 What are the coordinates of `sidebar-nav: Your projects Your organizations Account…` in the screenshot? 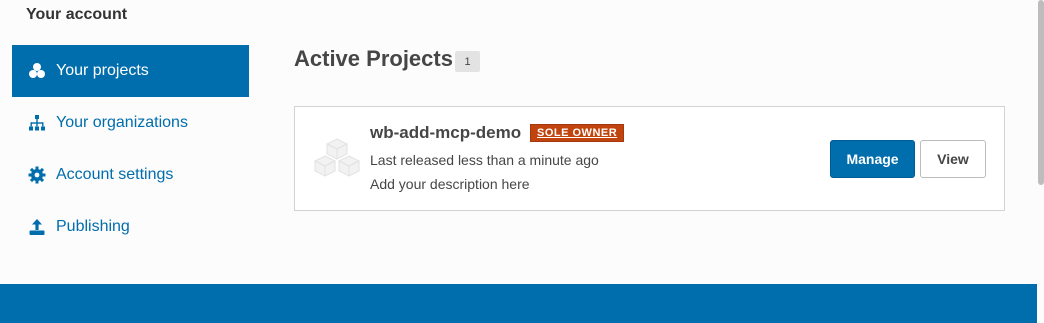 It's located at (130, 149).